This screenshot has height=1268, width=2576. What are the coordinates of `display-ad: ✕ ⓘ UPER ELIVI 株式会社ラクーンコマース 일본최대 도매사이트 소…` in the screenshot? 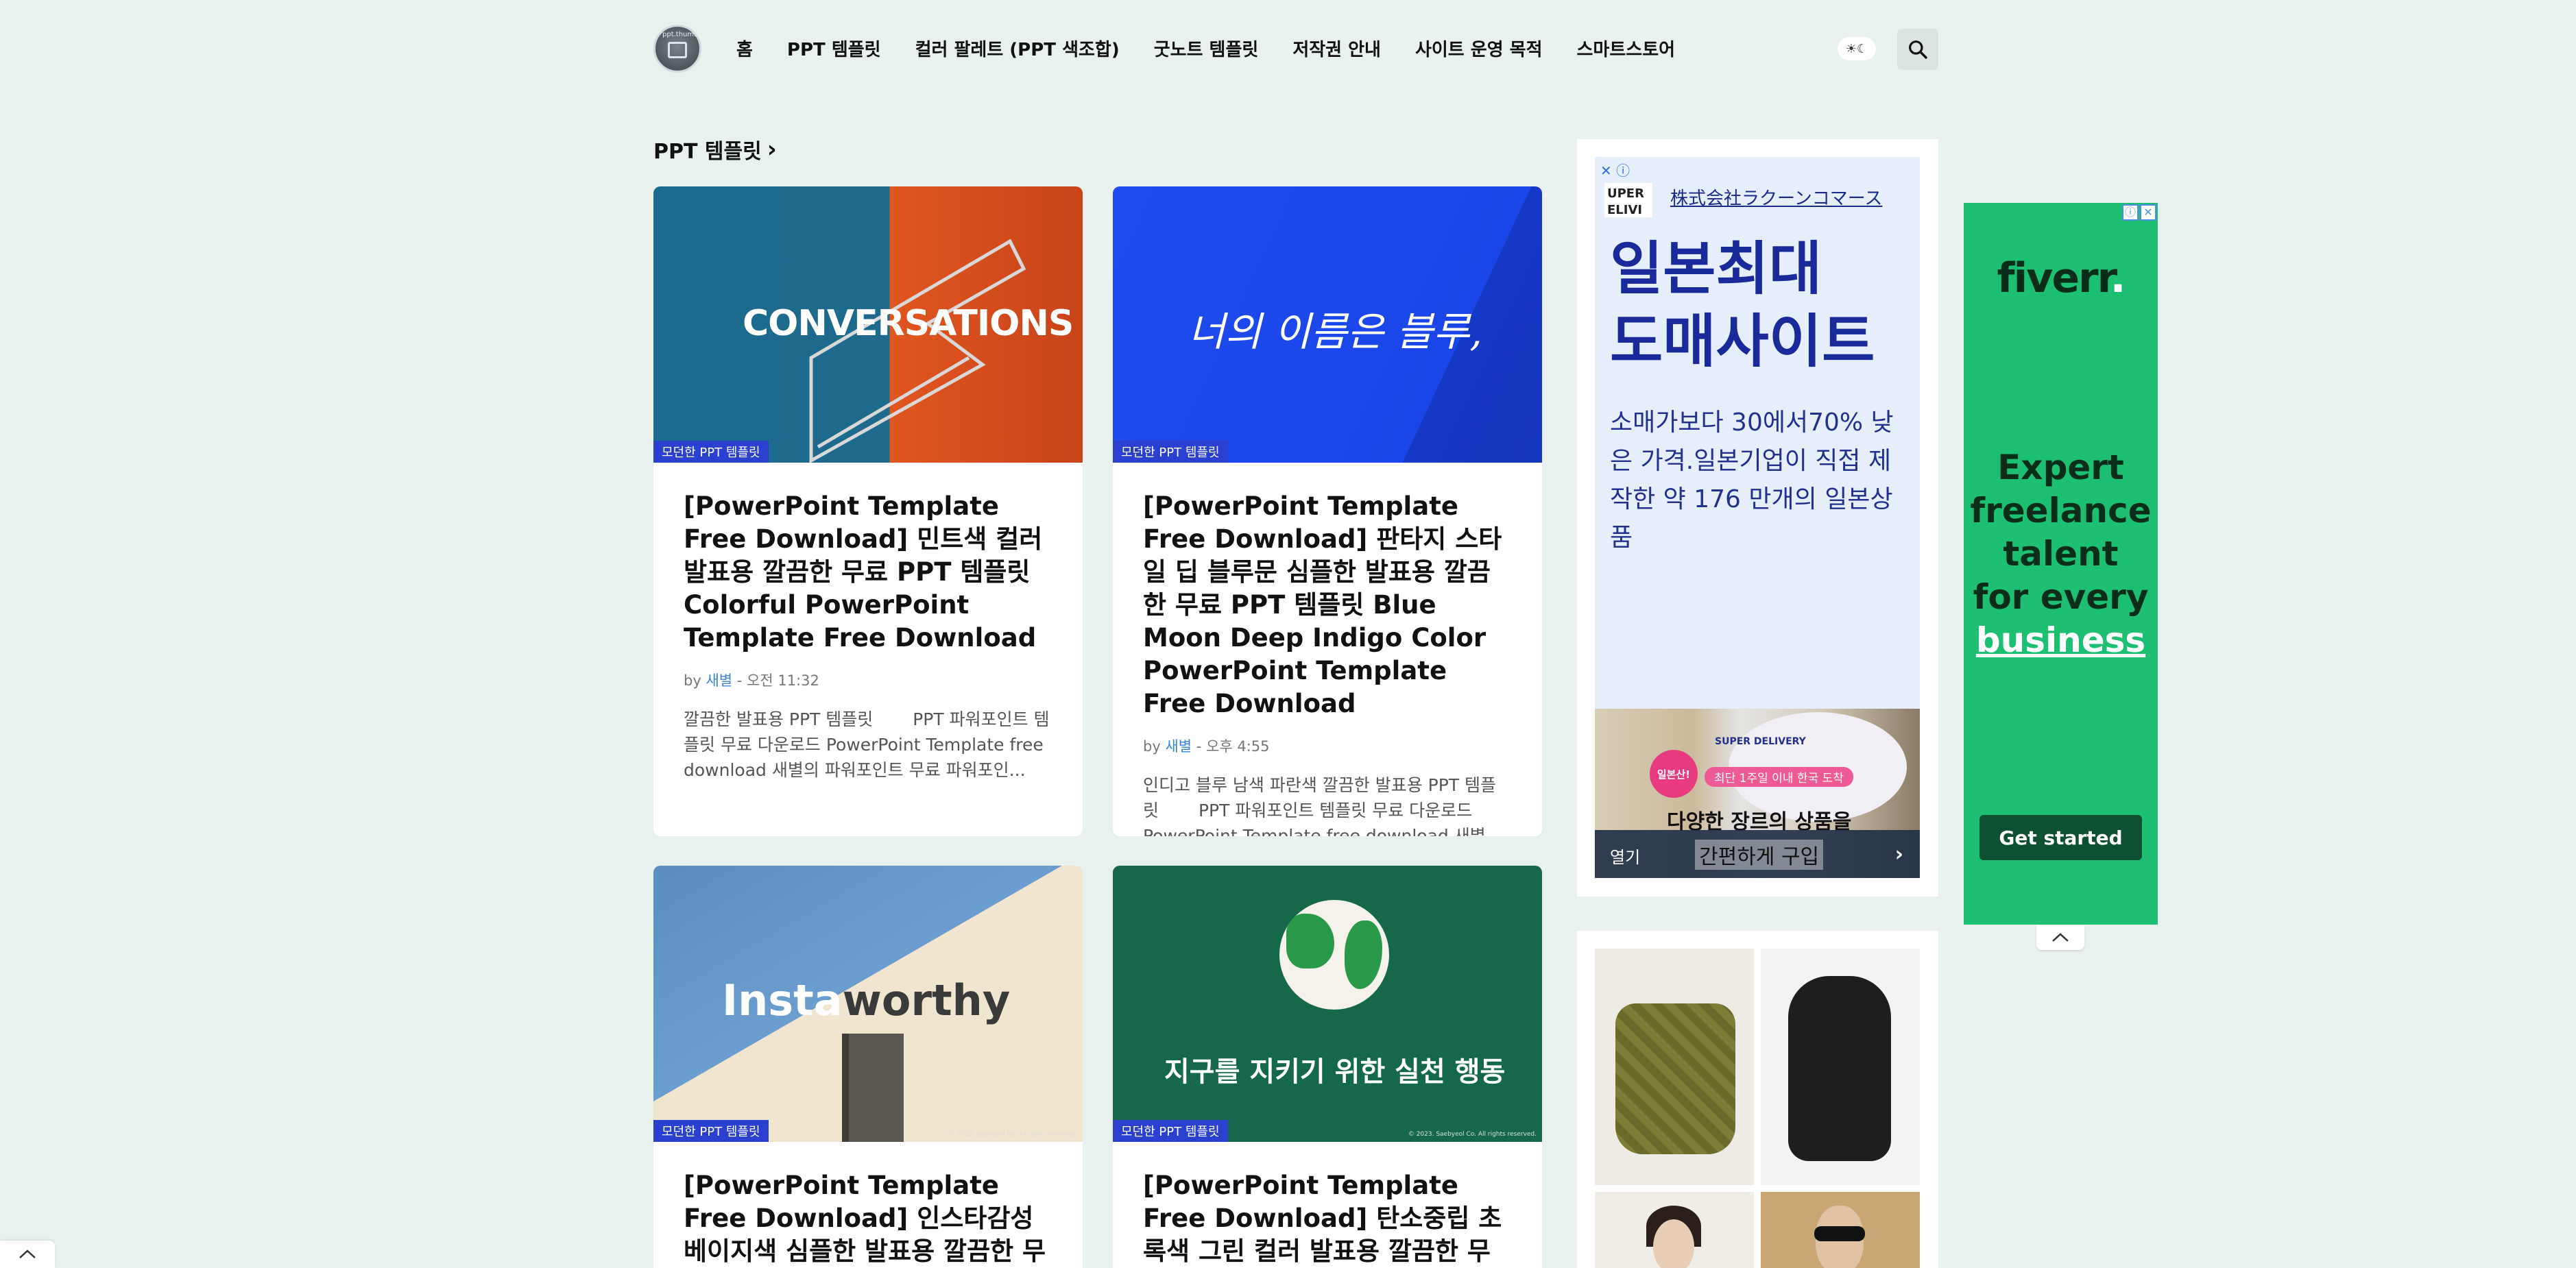 It's located at (1758, 517).